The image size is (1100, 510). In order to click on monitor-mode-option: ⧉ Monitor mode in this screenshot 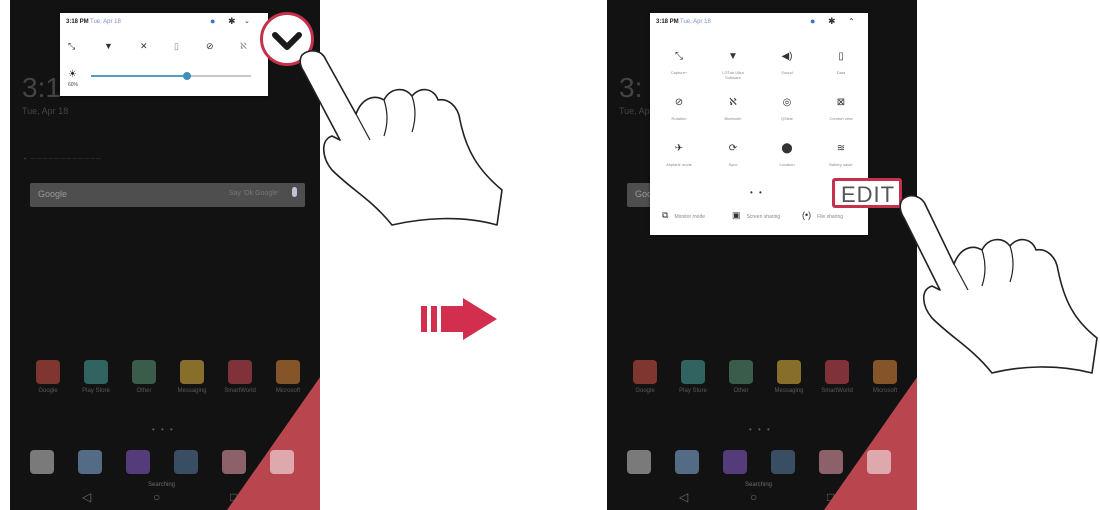, I will do `click(683, 215)`.